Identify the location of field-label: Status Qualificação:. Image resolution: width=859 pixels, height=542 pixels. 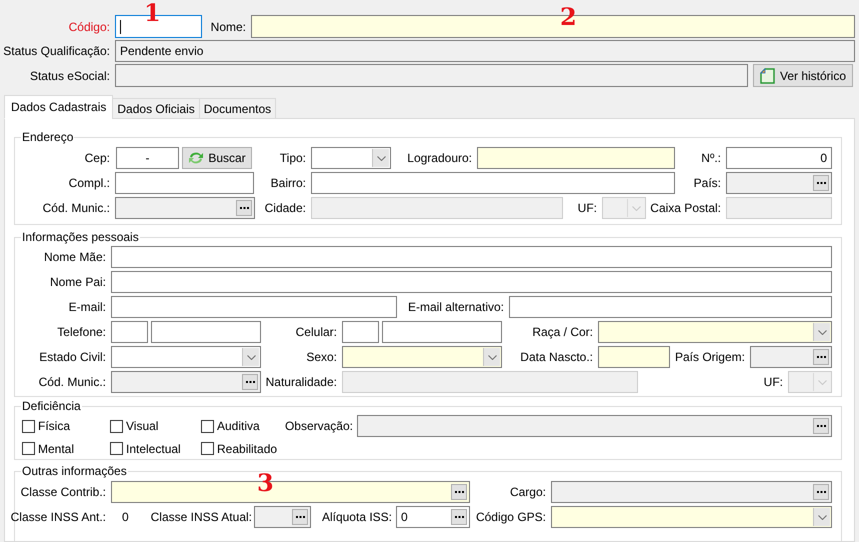
(56, 51).